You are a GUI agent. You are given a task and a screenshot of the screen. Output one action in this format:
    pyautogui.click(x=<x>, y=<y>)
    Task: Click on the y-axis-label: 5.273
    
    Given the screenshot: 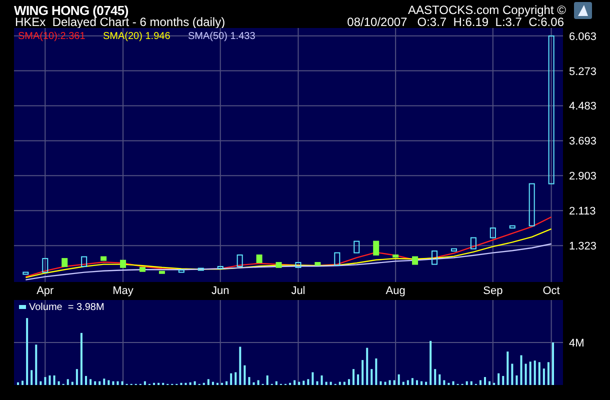 What is the action you would take?
    pyautogui.click(x=583, y=72)
    